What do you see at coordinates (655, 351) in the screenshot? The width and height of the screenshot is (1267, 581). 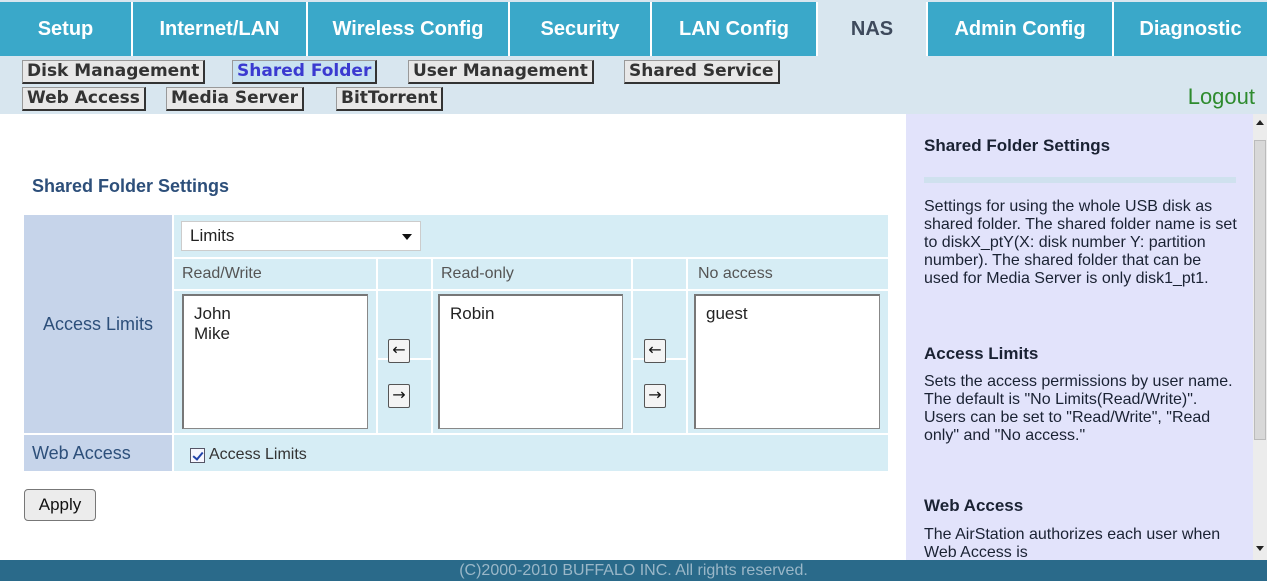 I see `move-to-read-only-from-none-button: ←` at bounding box center [655, 351].